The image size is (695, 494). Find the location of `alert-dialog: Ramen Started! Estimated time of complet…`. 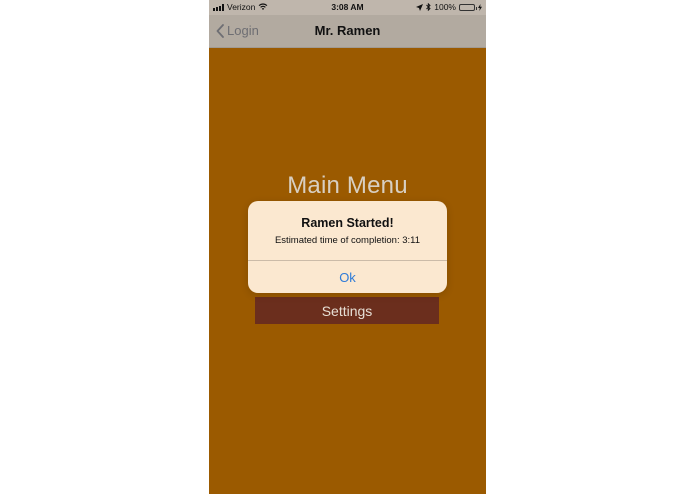

alert-dialog: Ramen Started! Estimated time of complet… is located at coordinates (347, 247).